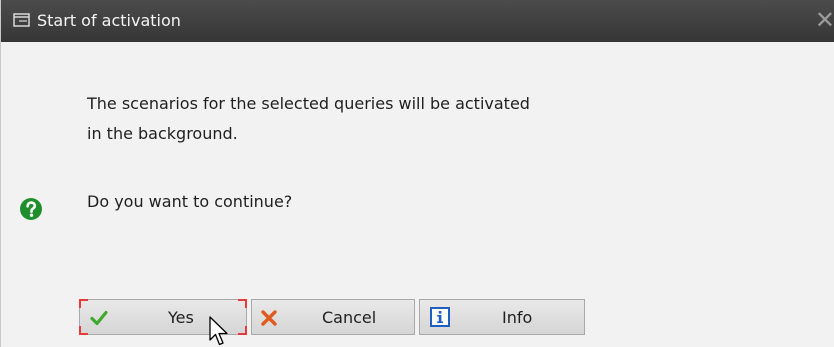 The width and height of the screenshot is (834, 347). Describe the element at coordinates (440, 317) in the screenshot. I see `info-icon` at that location.